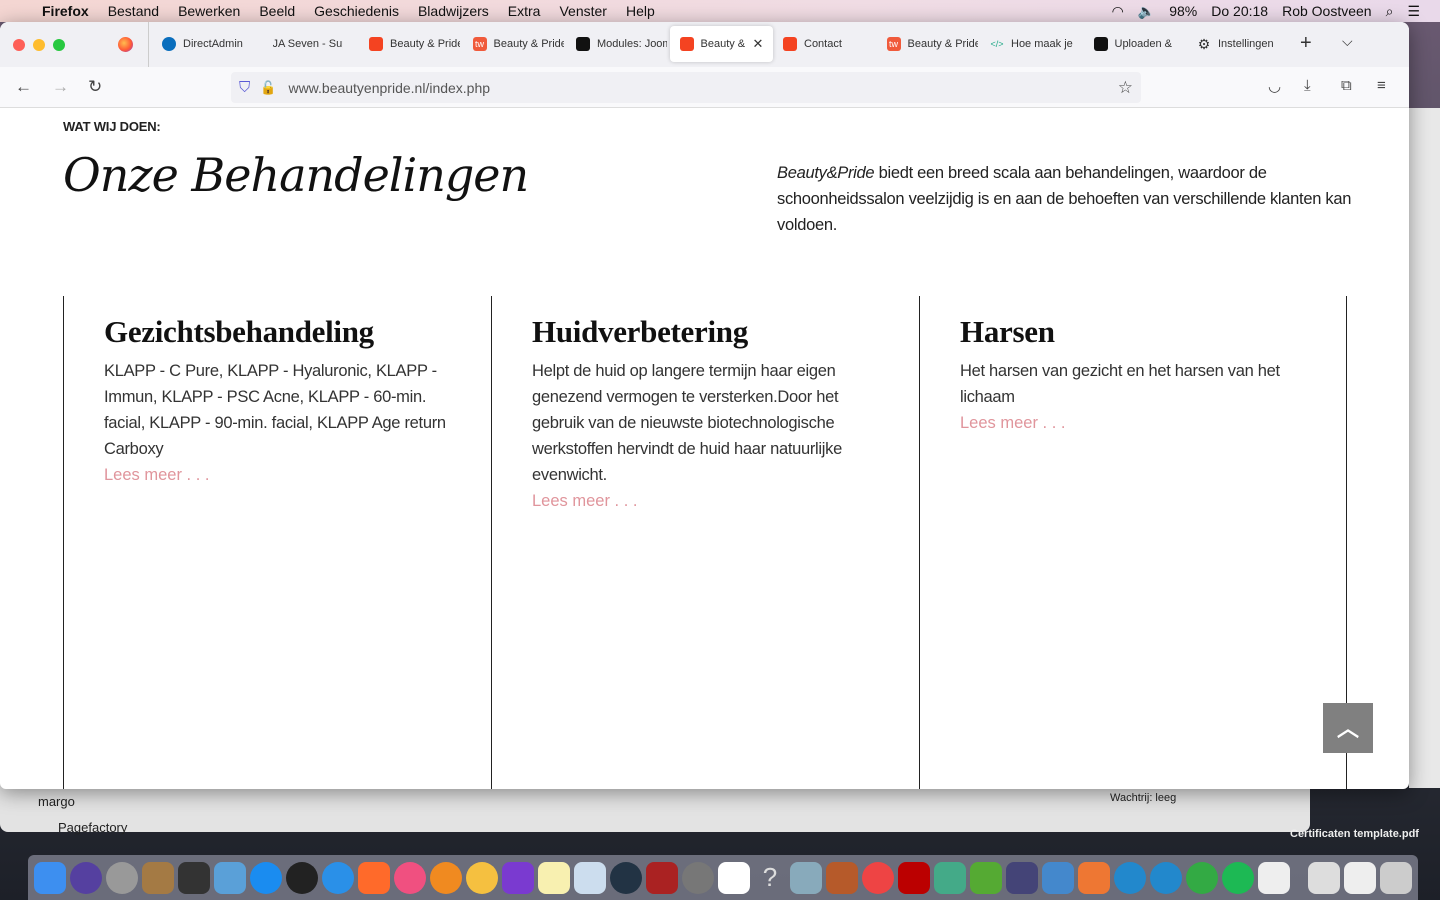  What do you see at coordinates (410, 877) in the screenshot?
I see `music-icon` at bounding box center [410, 877].